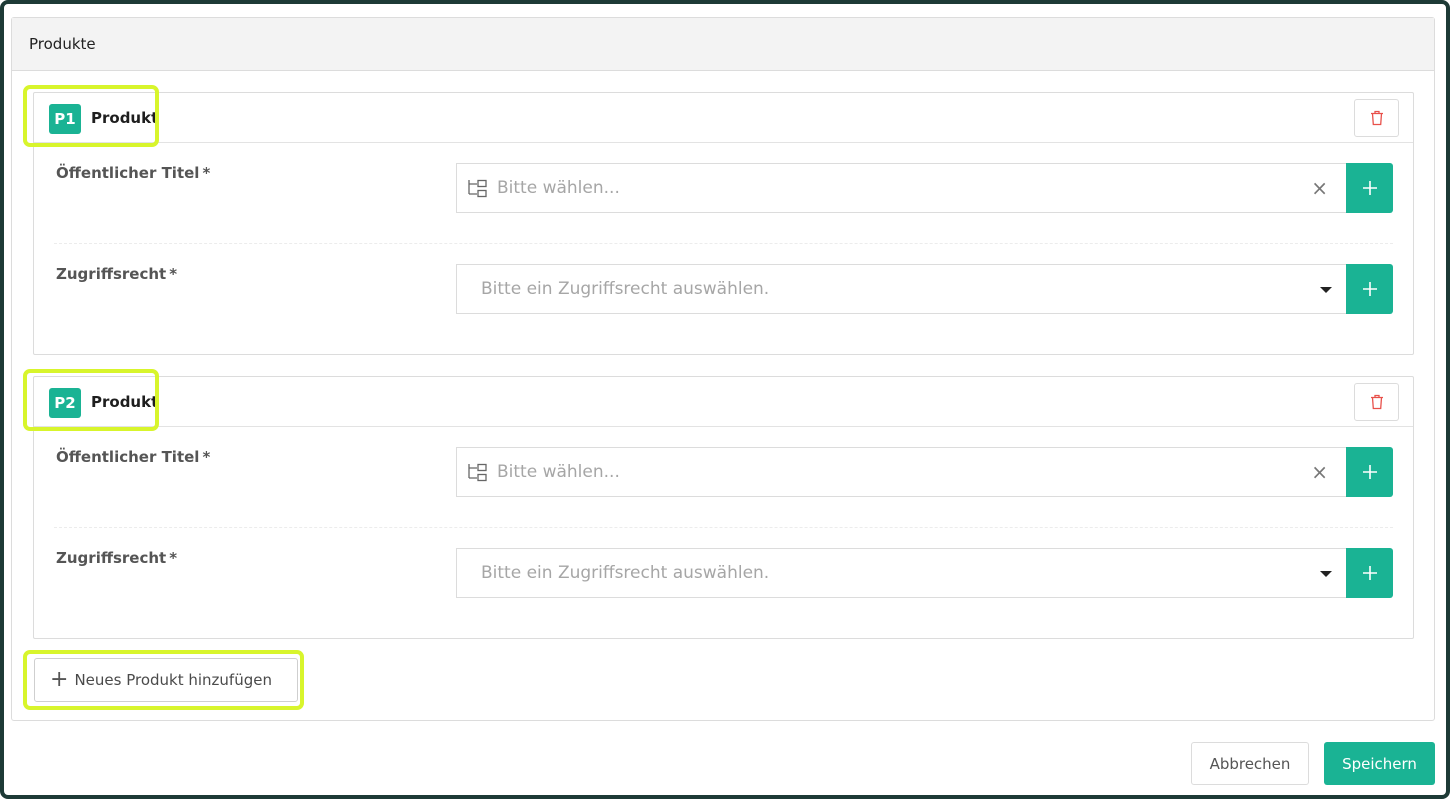  I want to click on product-card-header: P1 Produkt, so click(718, 116).